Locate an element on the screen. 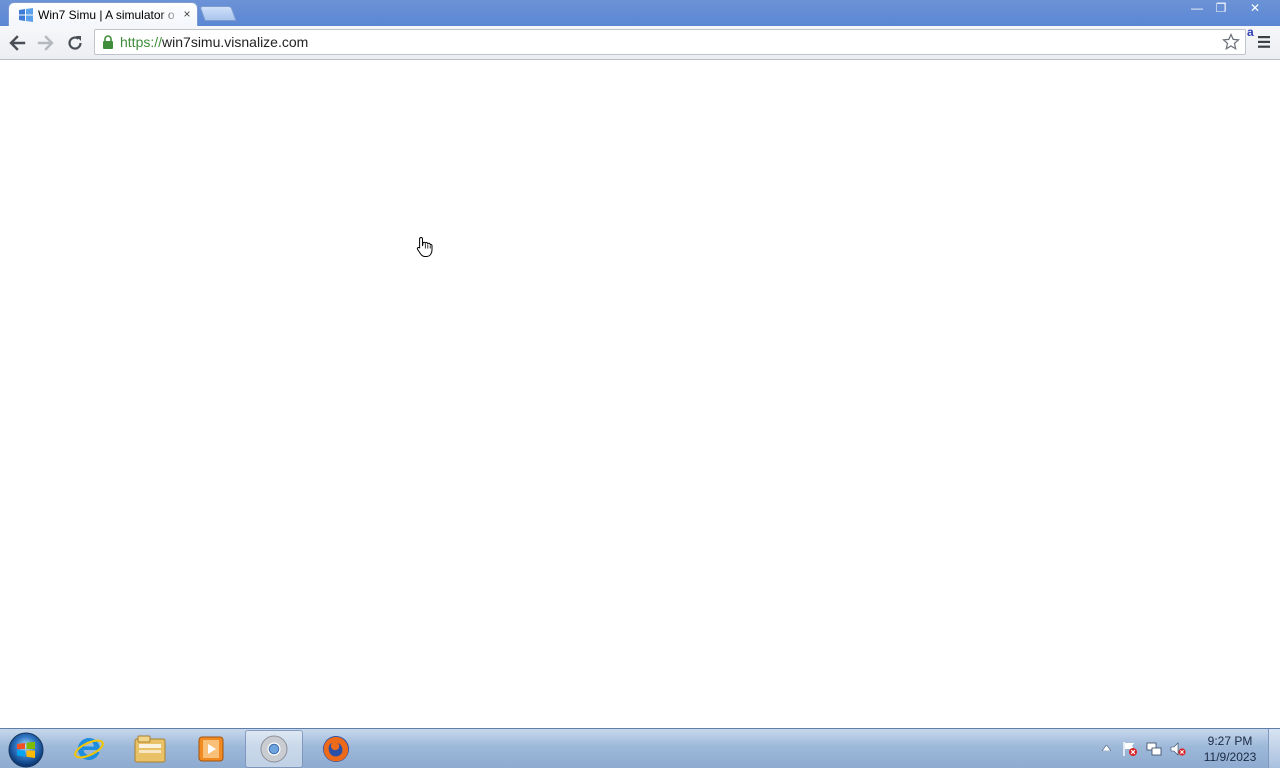 This screenshot has height=769, width=1280. url-scheme: https:// is located at coordinates (141, 42).